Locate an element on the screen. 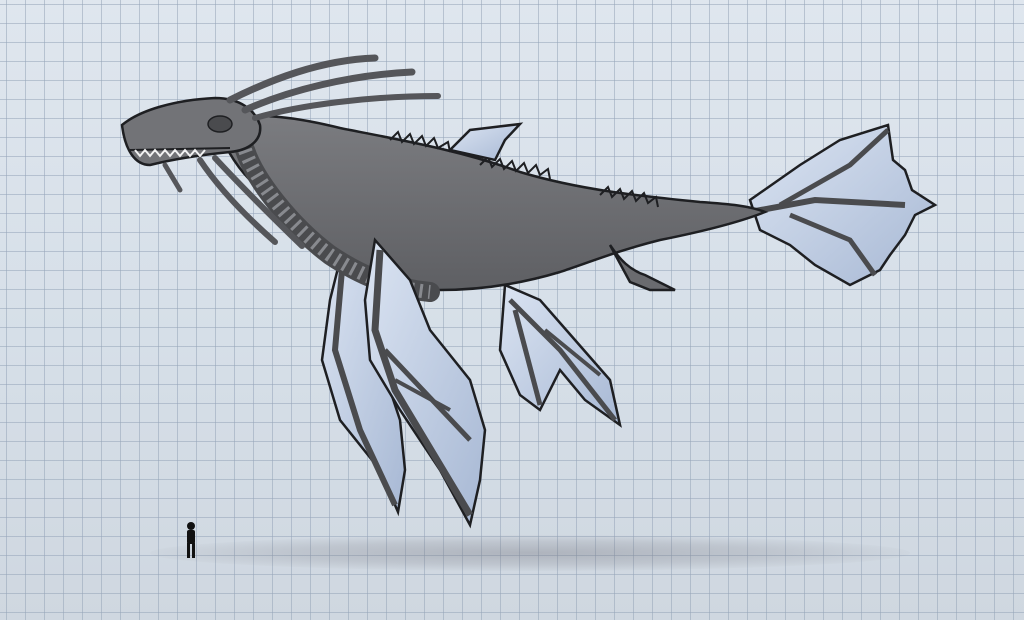  tail-fluke is located at coordinates (843, 205).